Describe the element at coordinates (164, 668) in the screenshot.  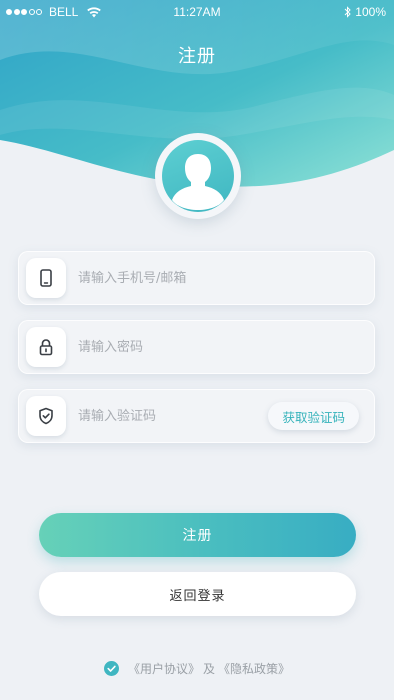
I see `user-agreement-link: 《用户协议》` at that location.